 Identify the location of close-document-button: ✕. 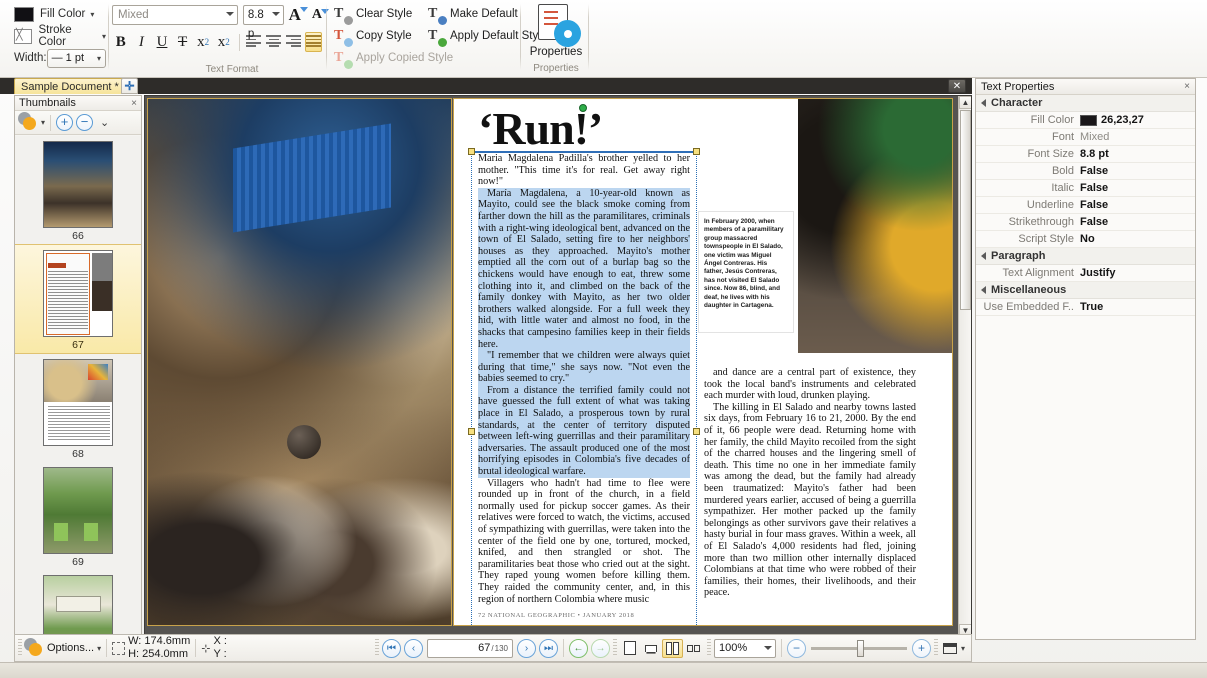
(957, 86).